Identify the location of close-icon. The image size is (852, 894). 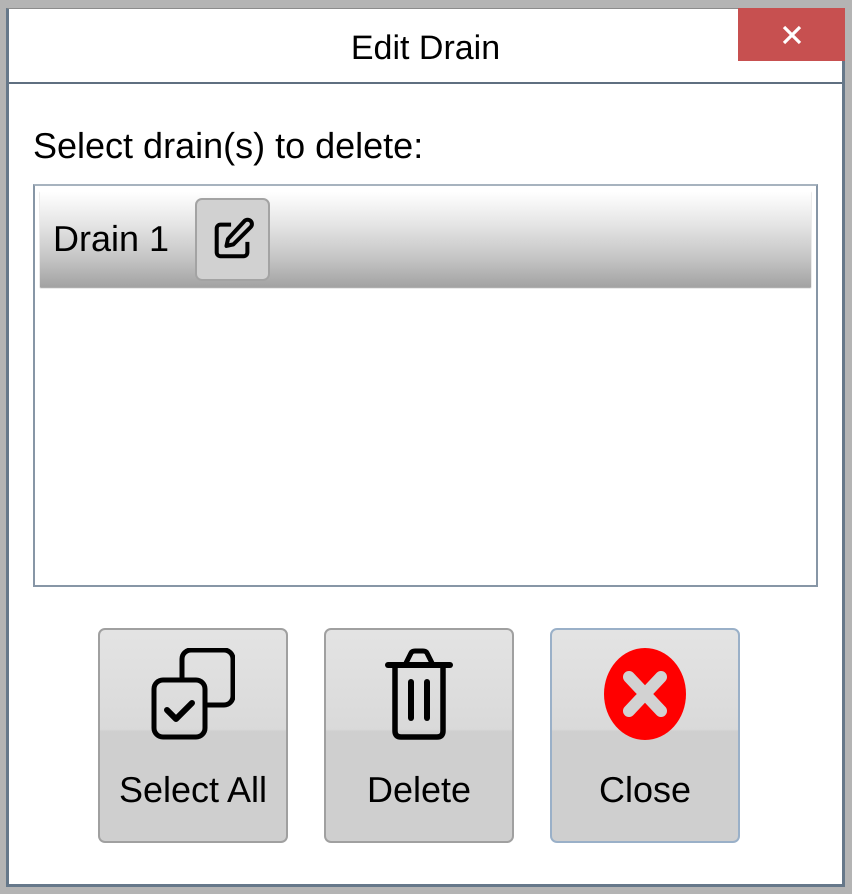
(792, 34).